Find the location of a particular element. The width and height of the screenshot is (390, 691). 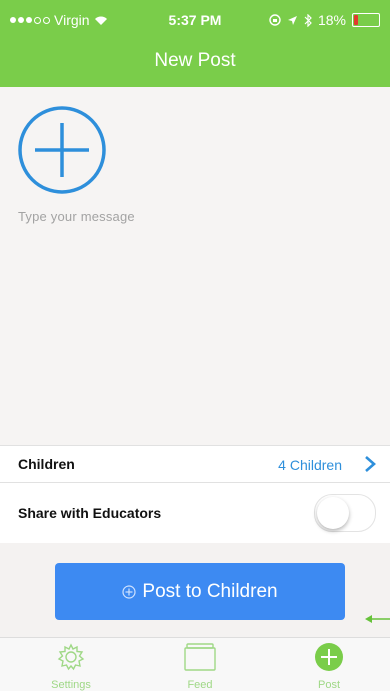

battery-percent: 18% is located at coordinates (331, 20).